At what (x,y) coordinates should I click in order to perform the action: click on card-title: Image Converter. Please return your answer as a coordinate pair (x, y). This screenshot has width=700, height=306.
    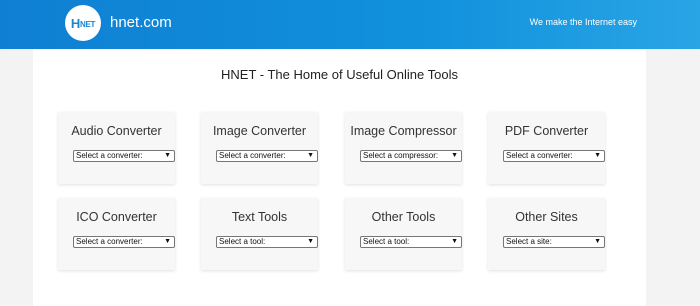
    Looking at the image, I should click on (259, 131).